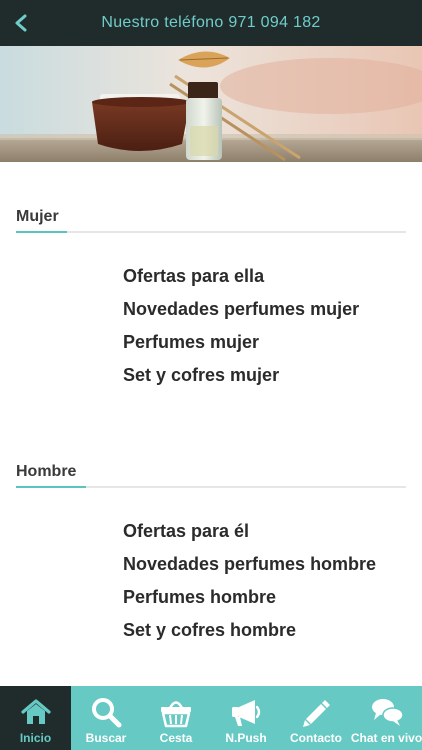  I want to click on home-icon, so click(35, 711).